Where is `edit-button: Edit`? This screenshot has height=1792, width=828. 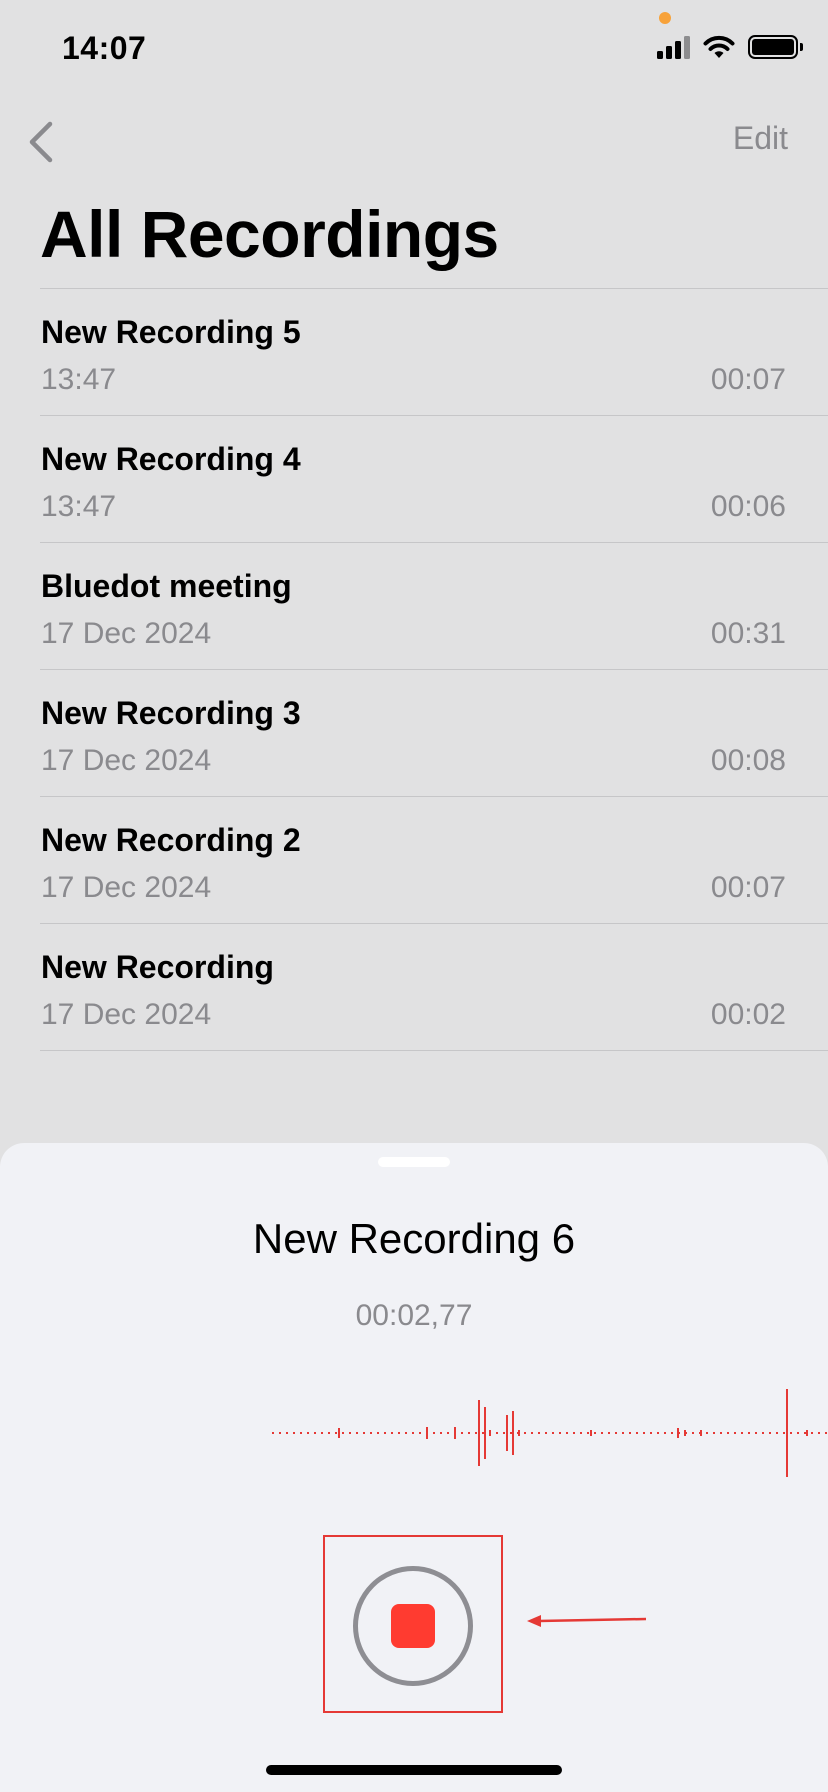
edit-button: Edit is located at coordinates (760, 138).